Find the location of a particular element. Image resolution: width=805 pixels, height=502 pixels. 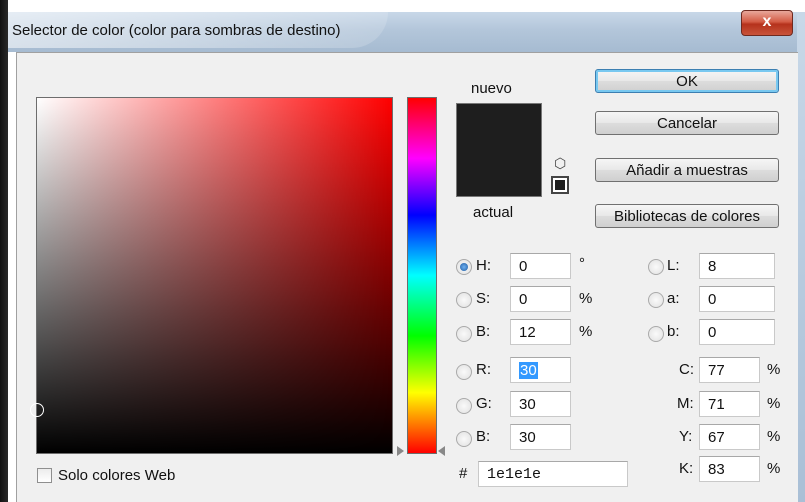

close-button: x is located at coordinates (767, 23).